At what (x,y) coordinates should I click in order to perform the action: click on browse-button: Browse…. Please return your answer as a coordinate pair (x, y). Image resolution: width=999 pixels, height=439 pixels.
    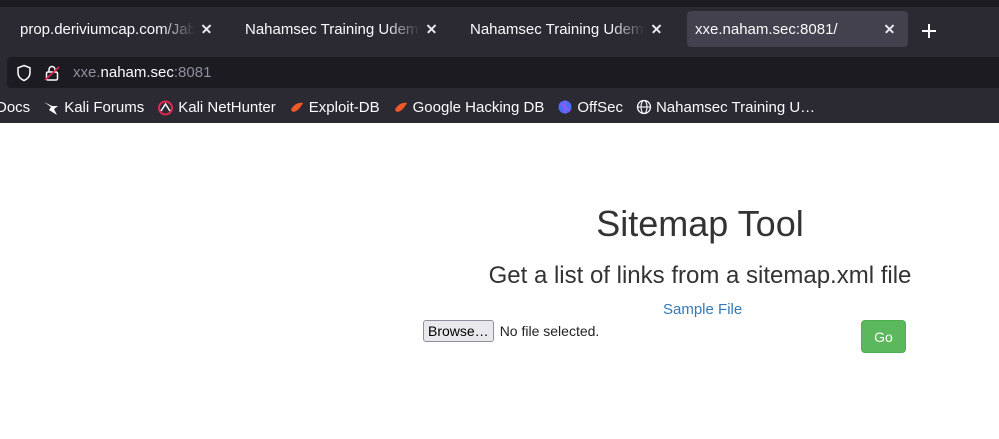
    Looking at the image, I should click on (458, 331).